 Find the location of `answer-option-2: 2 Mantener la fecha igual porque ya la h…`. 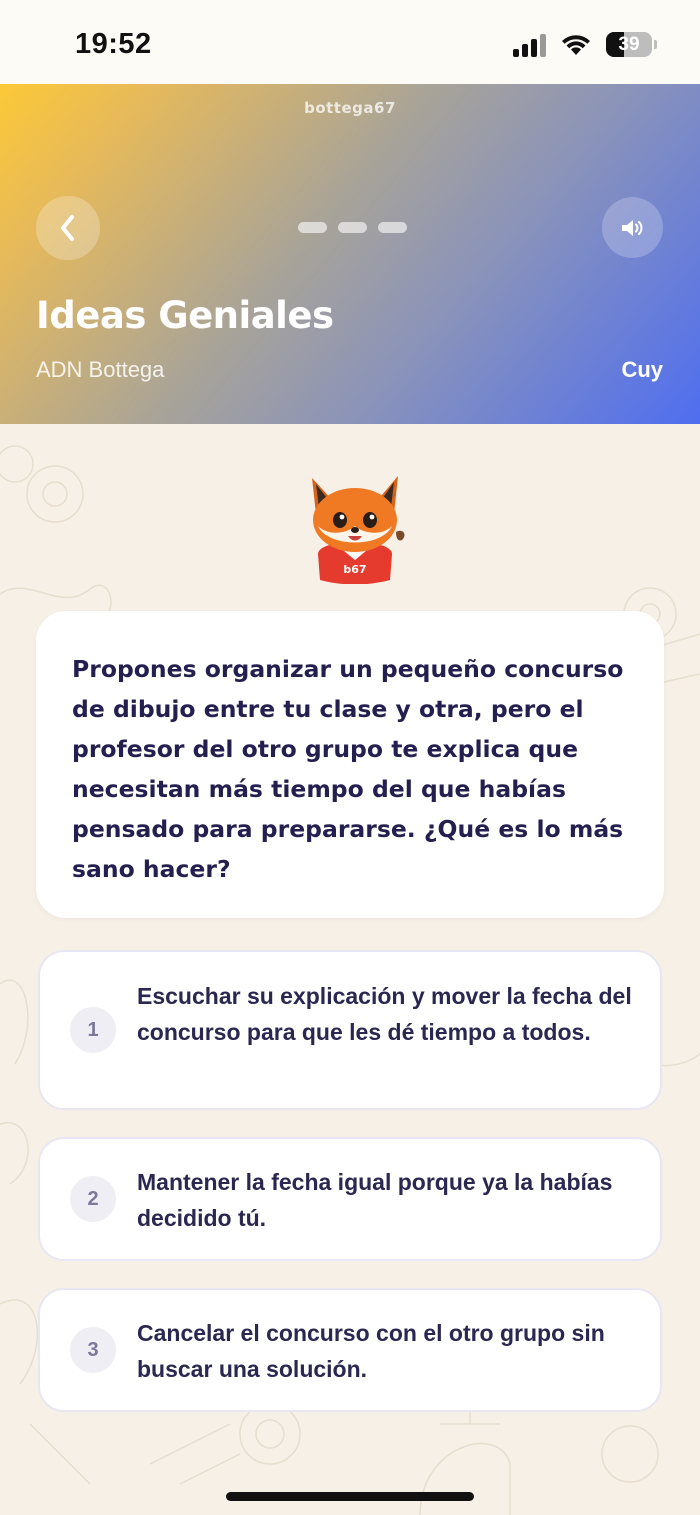

answer-option-2: 2 Mantener la fecha igual porque ya la h… is located at coordinates (350, 1199).